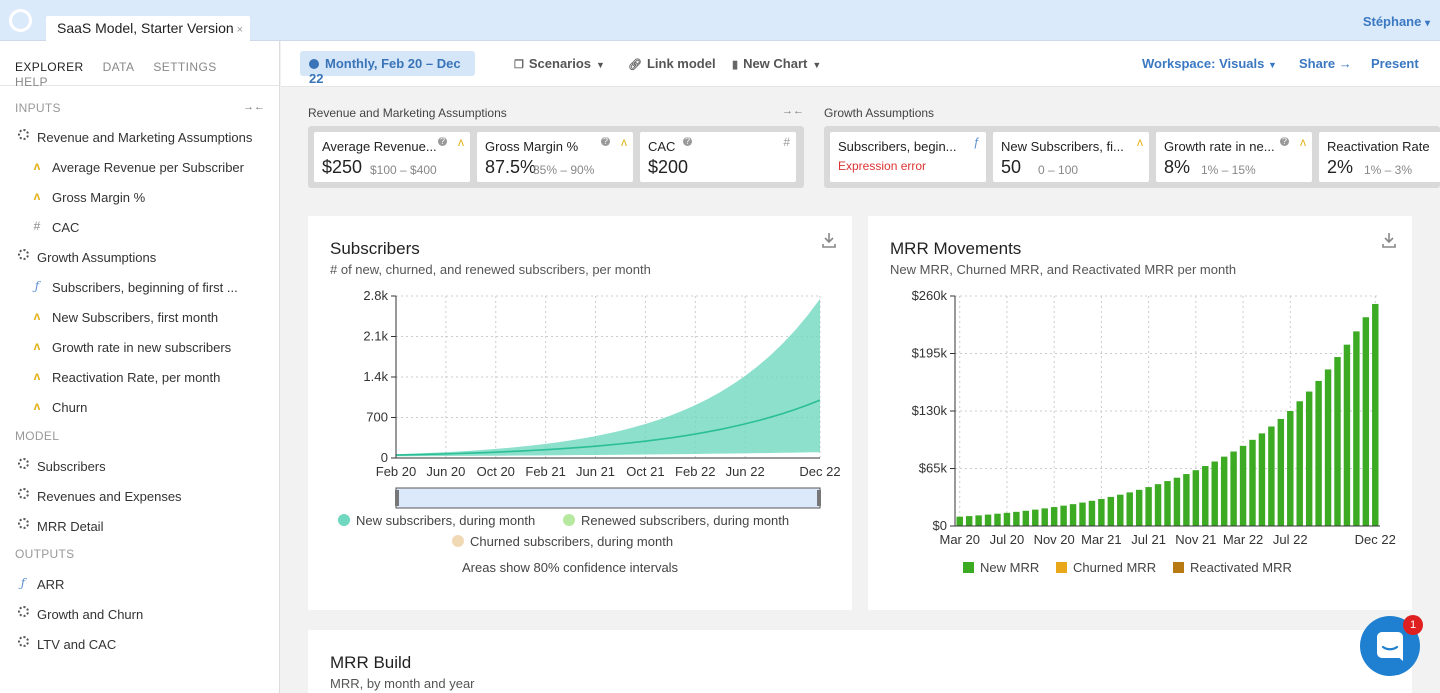 This screenshot has height=693, width=1440. I want to click on sidebar-item: # CAC, so click(139, 228).